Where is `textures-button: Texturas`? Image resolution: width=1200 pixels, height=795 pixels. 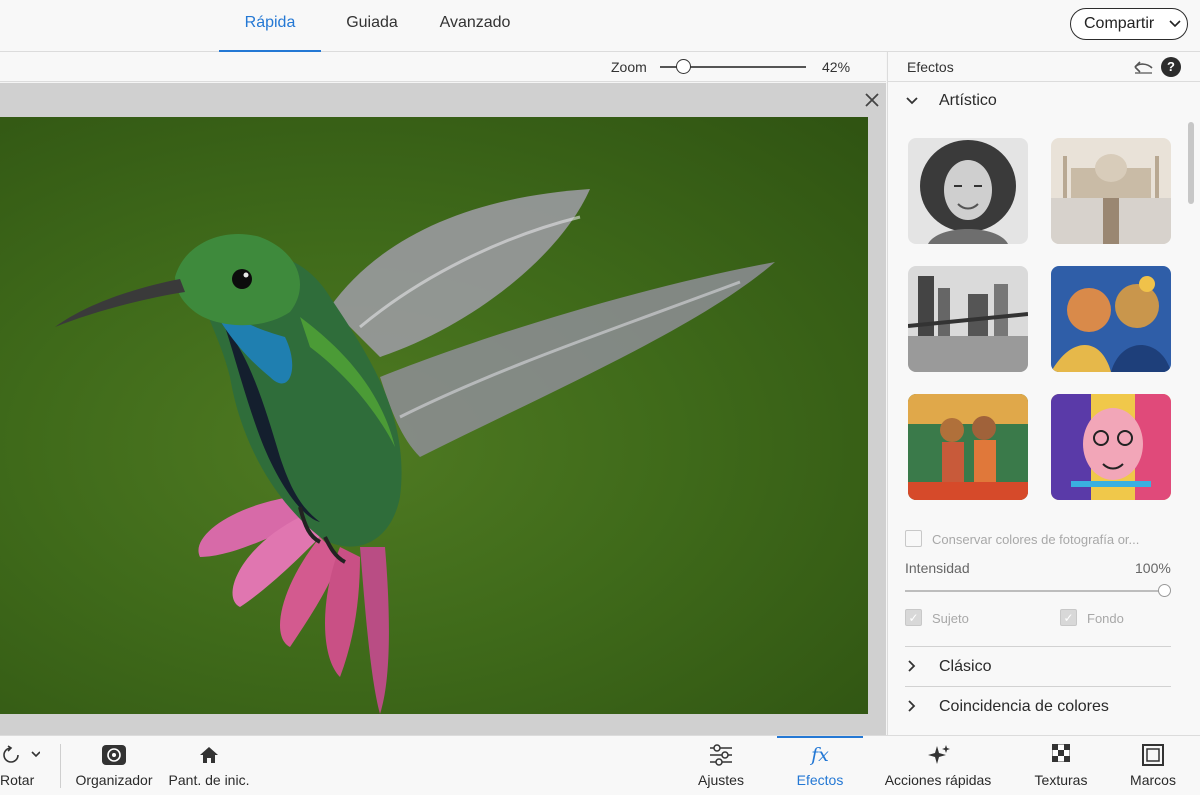 textures-button: Texturas is located at coordinates (1061, 765).